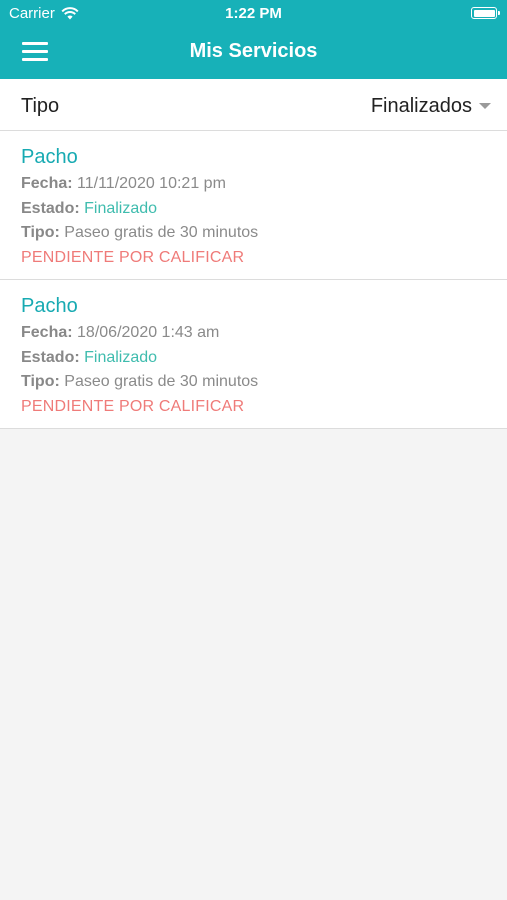 This screenshot has height=900, width=507. I want to click on service-date: 18/06/2020 1:43 am, so click(148, 332).